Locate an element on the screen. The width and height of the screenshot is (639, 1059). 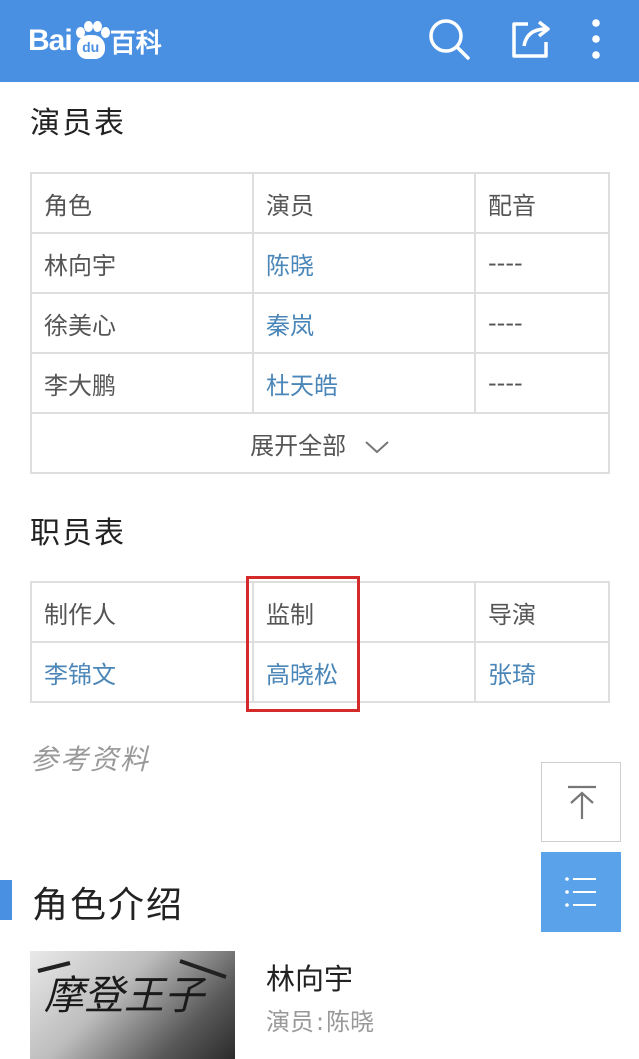
cast-section-title: 演员表 is located at coordinates (78, 123).